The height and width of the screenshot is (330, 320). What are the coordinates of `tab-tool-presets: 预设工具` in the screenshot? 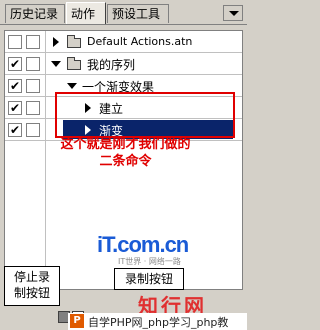 It's located at (138, 13).